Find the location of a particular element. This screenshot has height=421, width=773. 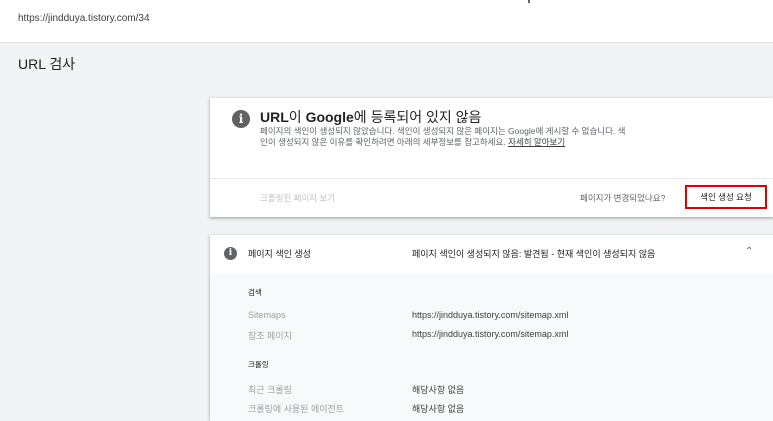

heading-google: Google is located at coordinates (329, 117).